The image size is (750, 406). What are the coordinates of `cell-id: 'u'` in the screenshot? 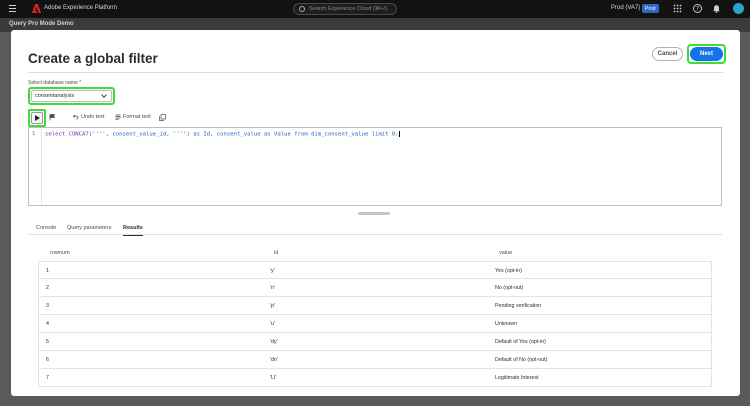 It's located at (272, 324).